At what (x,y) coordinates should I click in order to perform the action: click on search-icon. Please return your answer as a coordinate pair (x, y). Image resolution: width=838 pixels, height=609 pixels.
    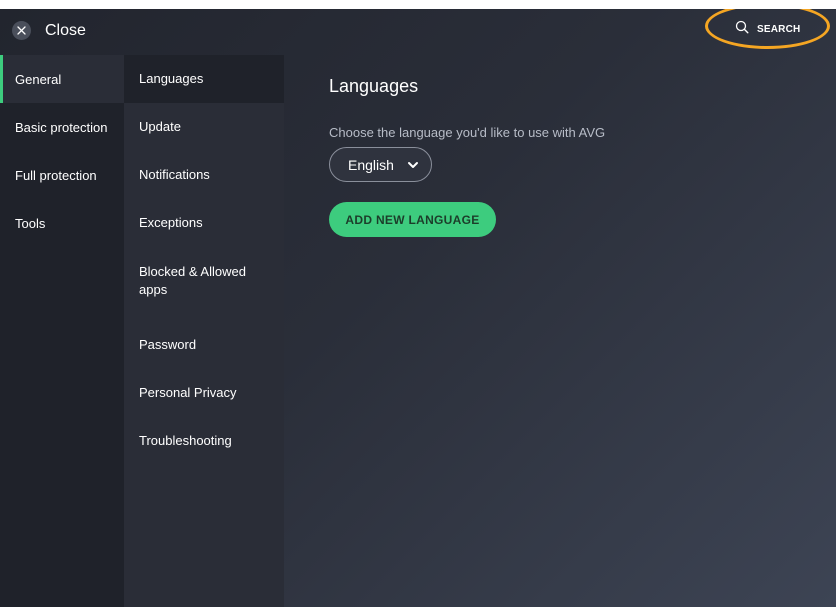
    Looking at the image, I should click on (742, 29).